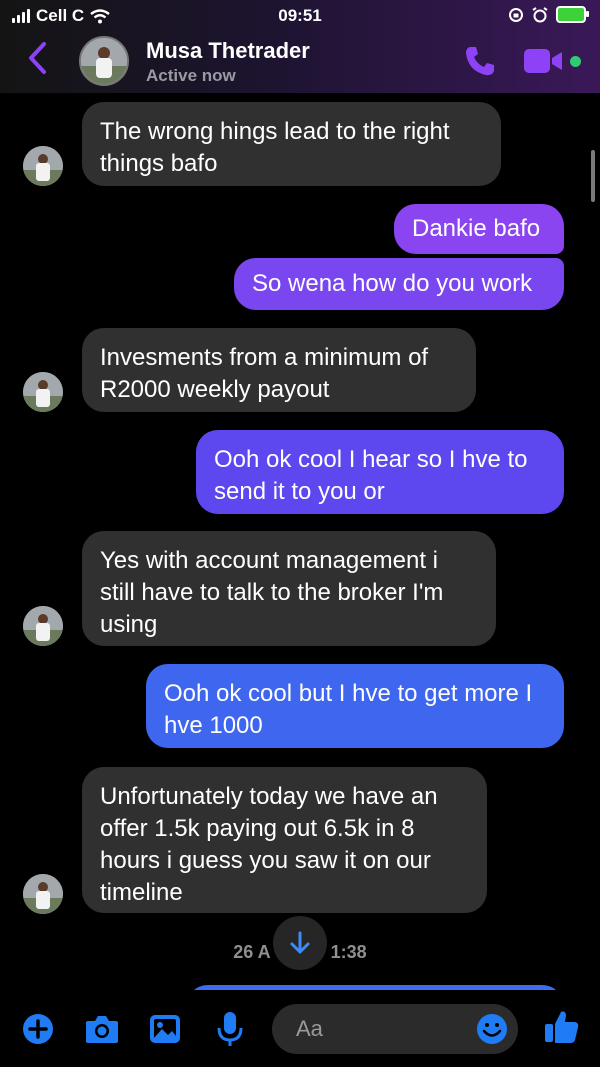  What do you see at coordinates (480, 61) in the screenshot?
I see `phone-icon` at bounding box center [480, 61].